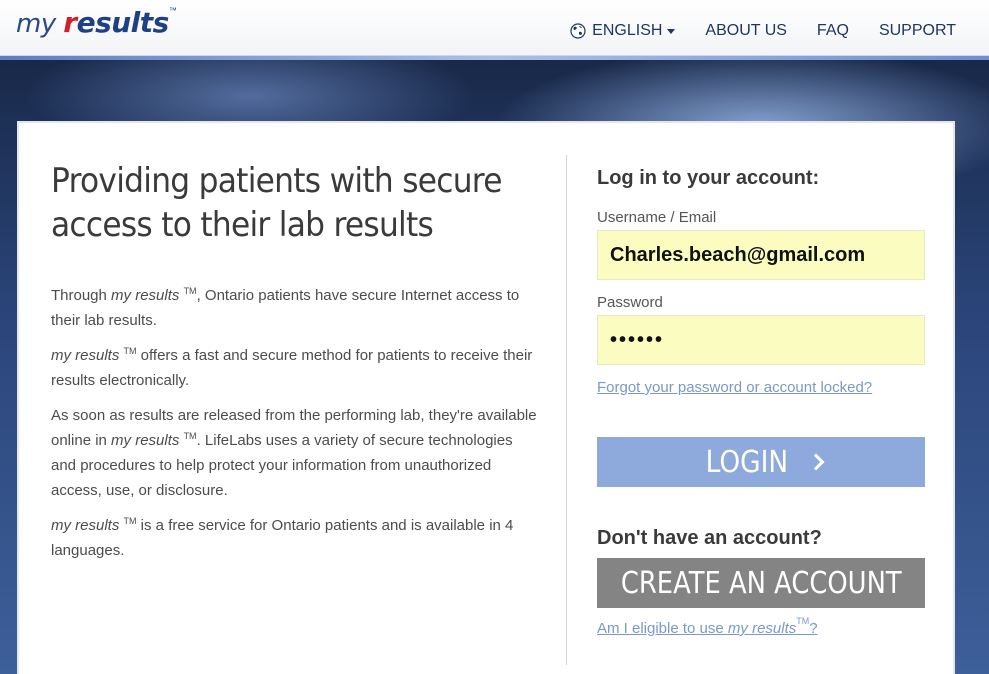  I want to click on logo-brand: results, so click(116, 22).